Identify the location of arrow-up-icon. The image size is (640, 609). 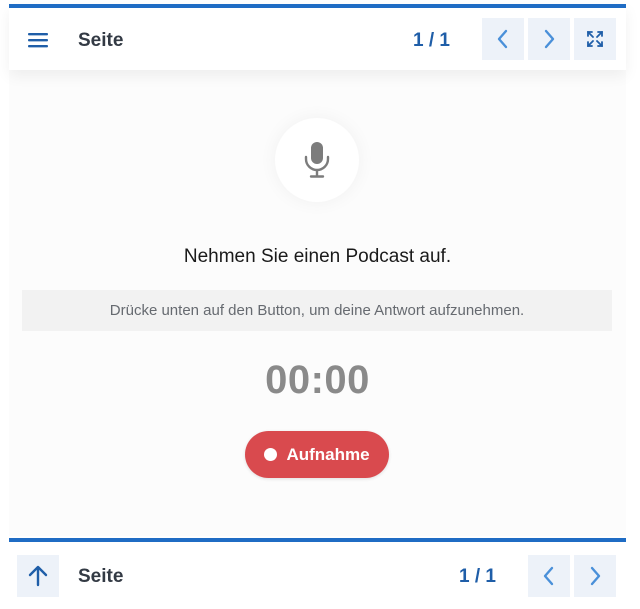
(38, 576).